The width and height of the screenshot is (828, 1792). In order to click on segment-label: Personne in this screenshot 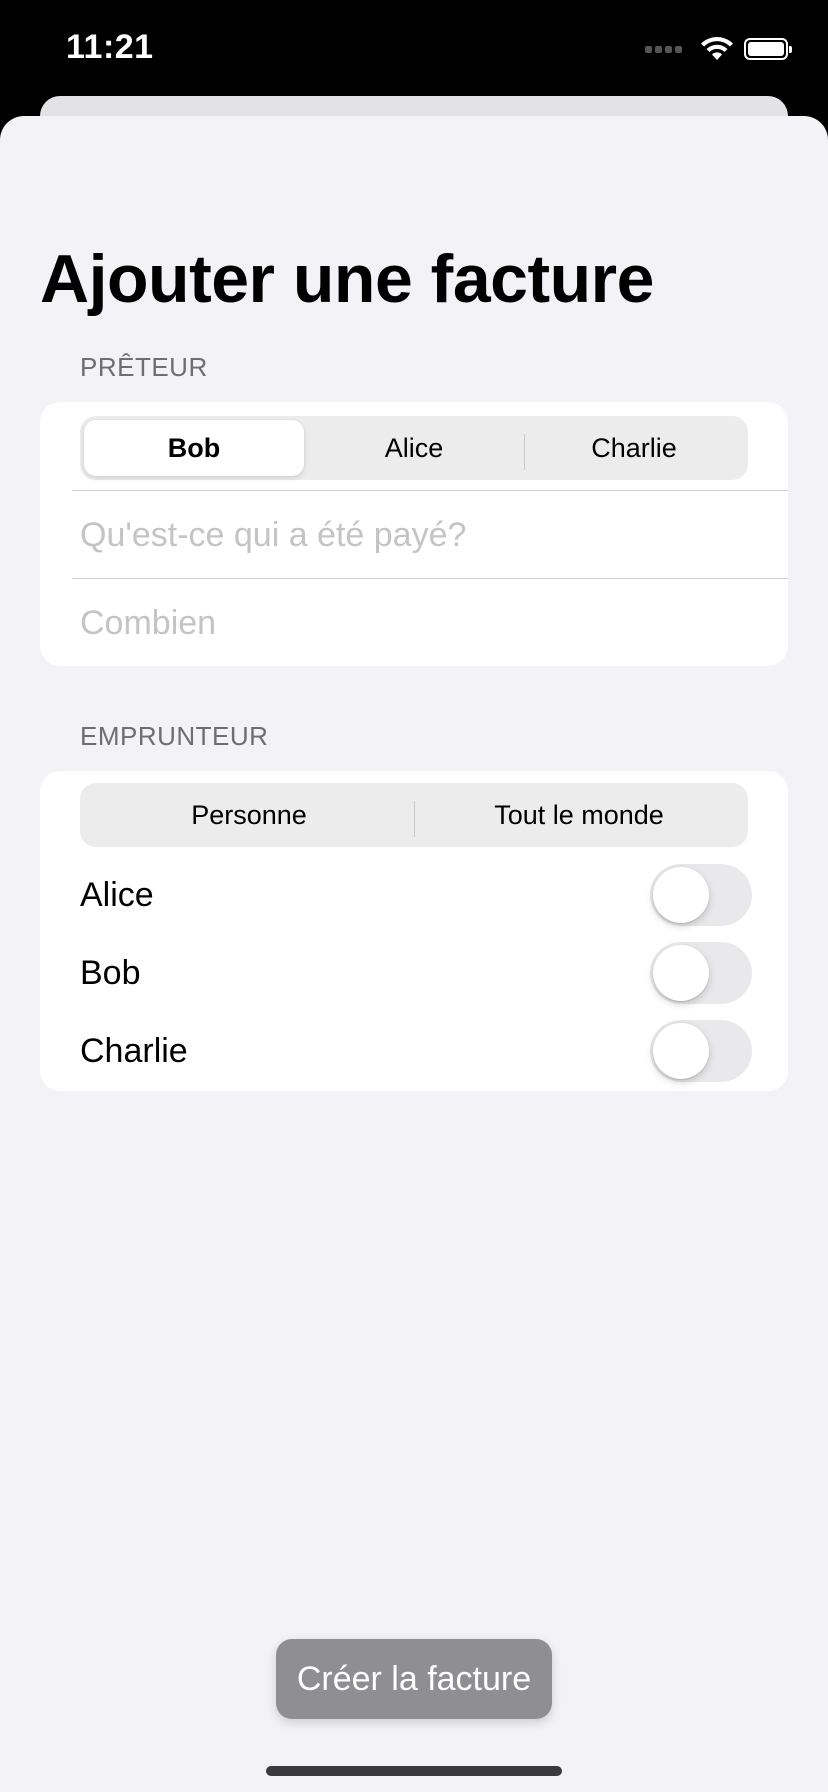, I will do `click(249, 814)`.